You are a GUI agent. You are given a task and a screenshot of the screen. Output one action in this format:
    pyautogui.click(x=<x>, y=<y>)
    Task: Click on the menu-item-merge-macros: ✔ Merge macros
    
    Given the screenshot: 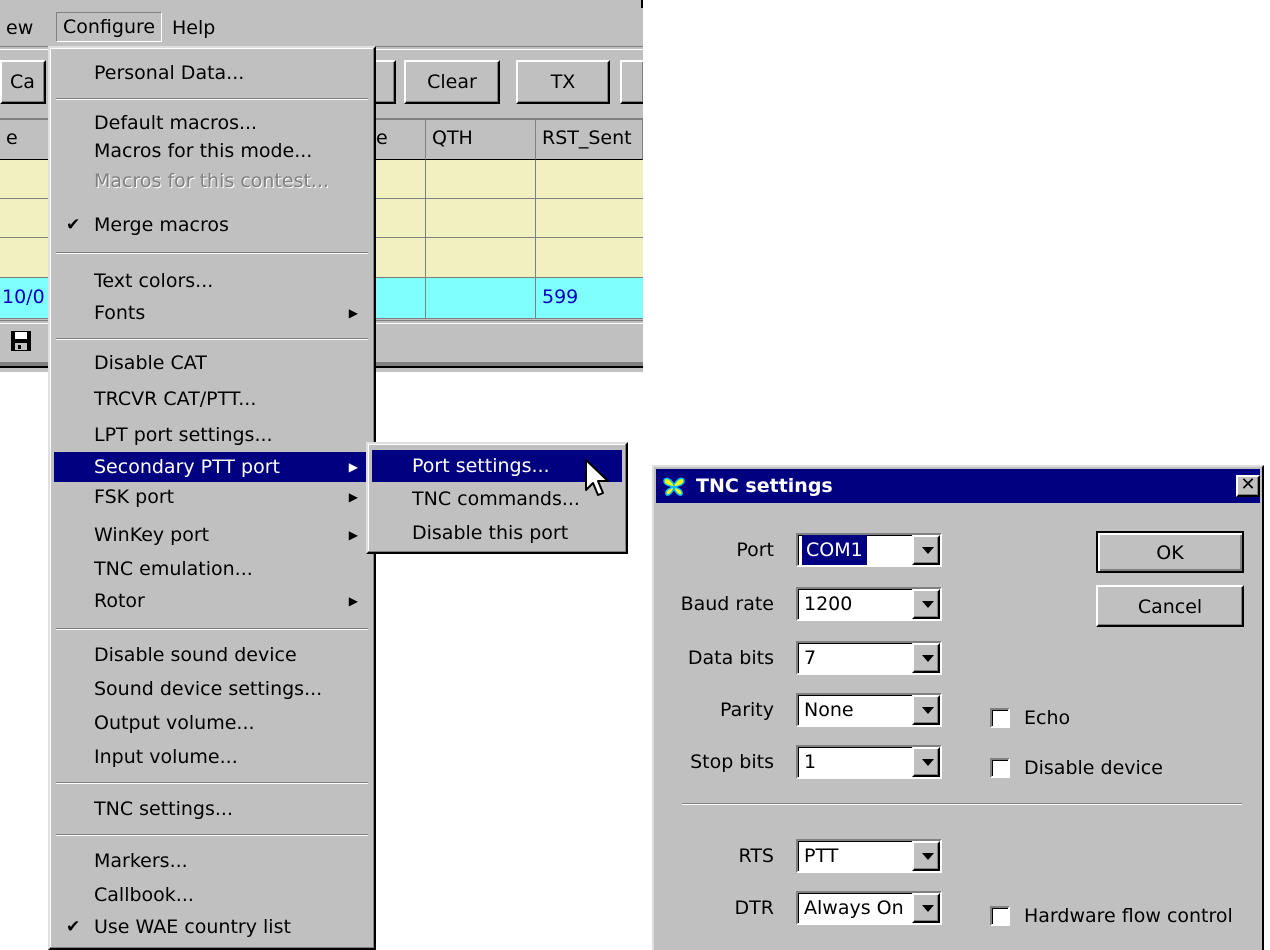 What is the action you would take?
    pyautogui.click(x=212, y=225)
    